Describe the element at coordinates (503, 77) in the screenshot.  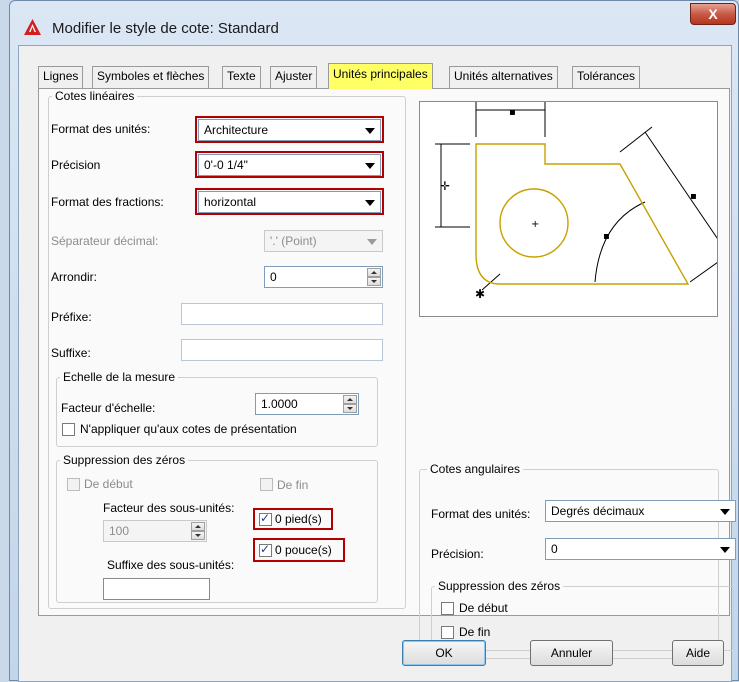
I see `tab-unites-alternatives: Unités alternatives` at that location.